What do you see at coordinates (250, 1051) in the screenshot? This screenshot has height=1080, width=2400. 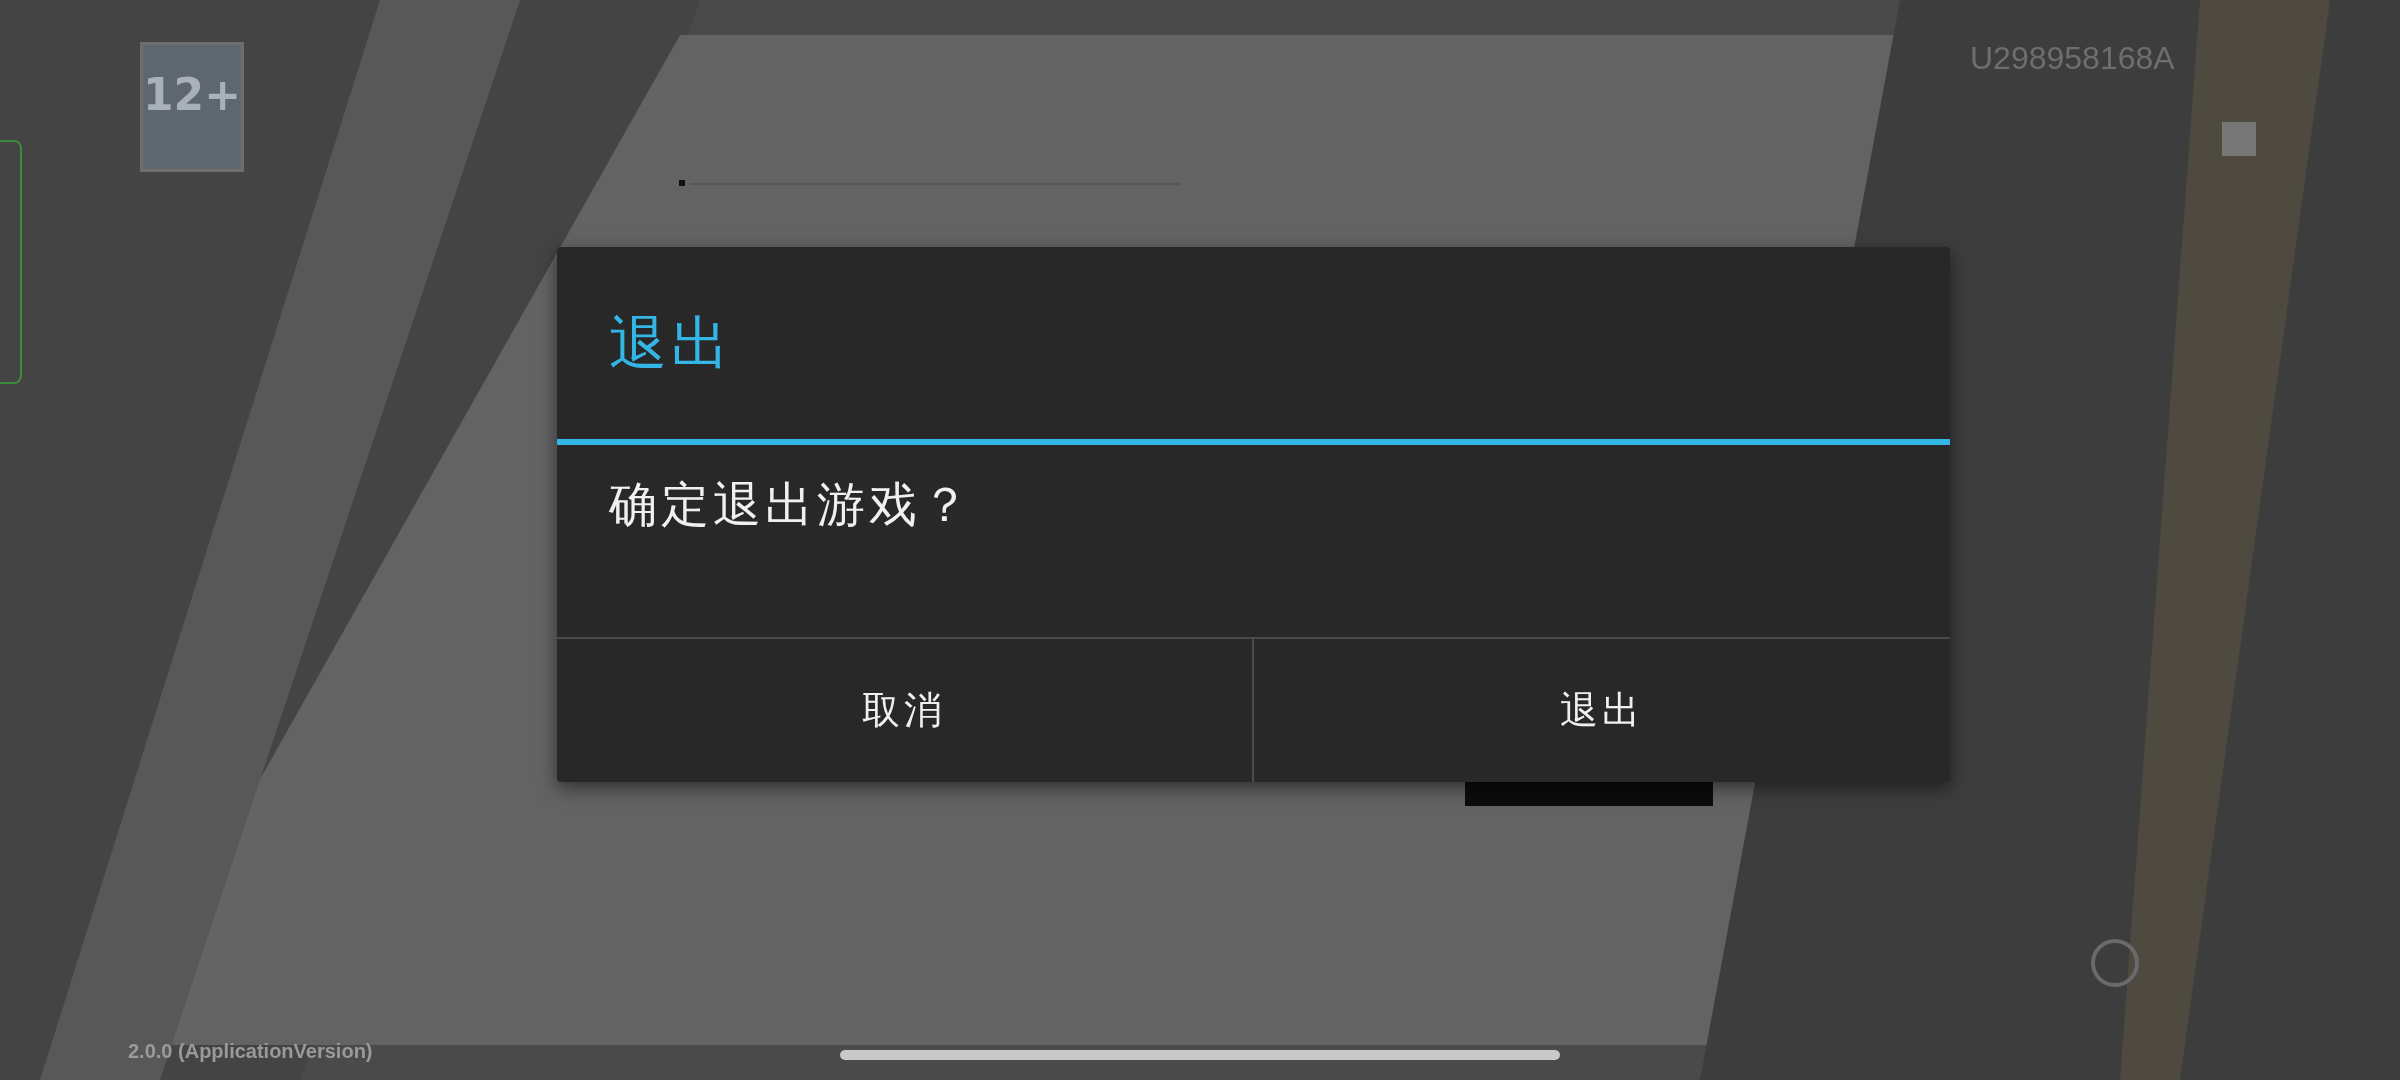 I see `version-label: 2.0.0 (ApplicationVersion)` at bounding box center [250, 1051].